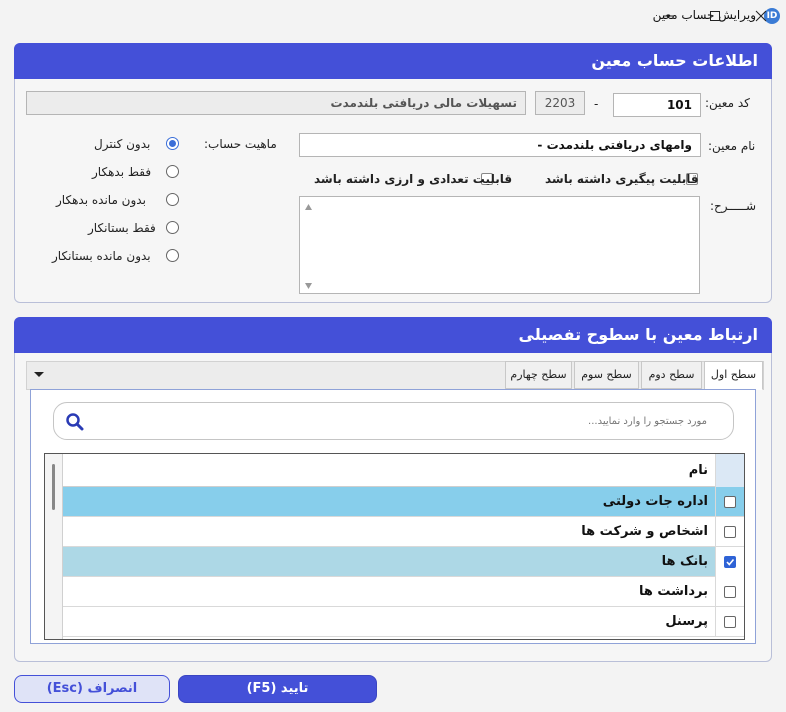 Image resolution: width=786 pixels, height=712 pixels. I want to click on title-bar: ID ویرایش حساب معین, so click(393, 16).